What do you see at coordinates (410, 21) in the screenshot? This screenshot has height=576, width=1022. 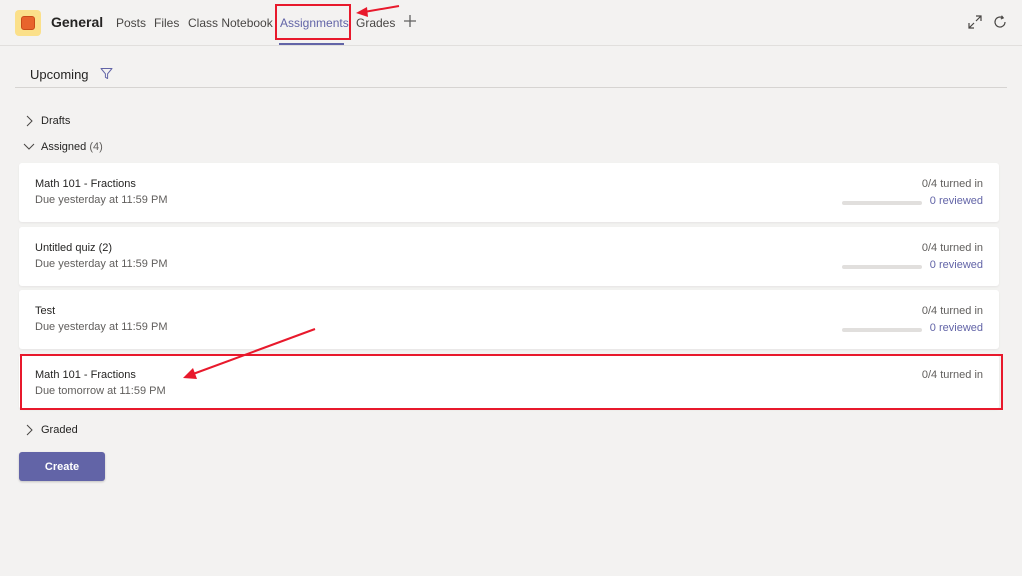 I see `add-tab-icon` at bounding box center [410, 21].